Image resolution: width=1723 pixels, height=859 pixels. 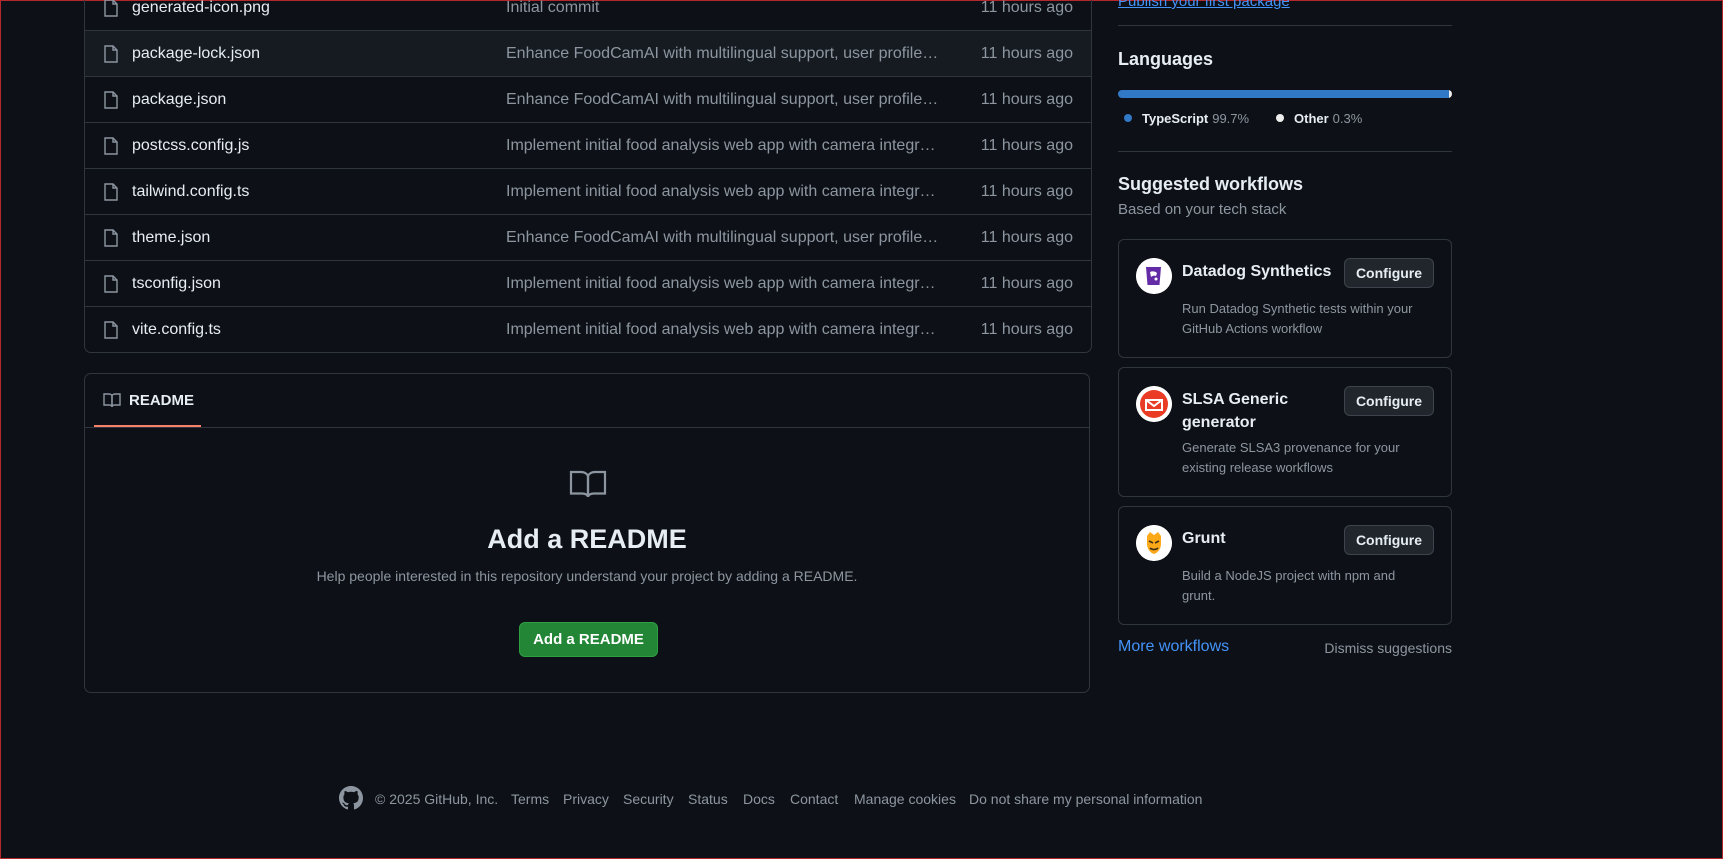 I want to click on languages-heading: Languages, so click(x=1166, y=59).